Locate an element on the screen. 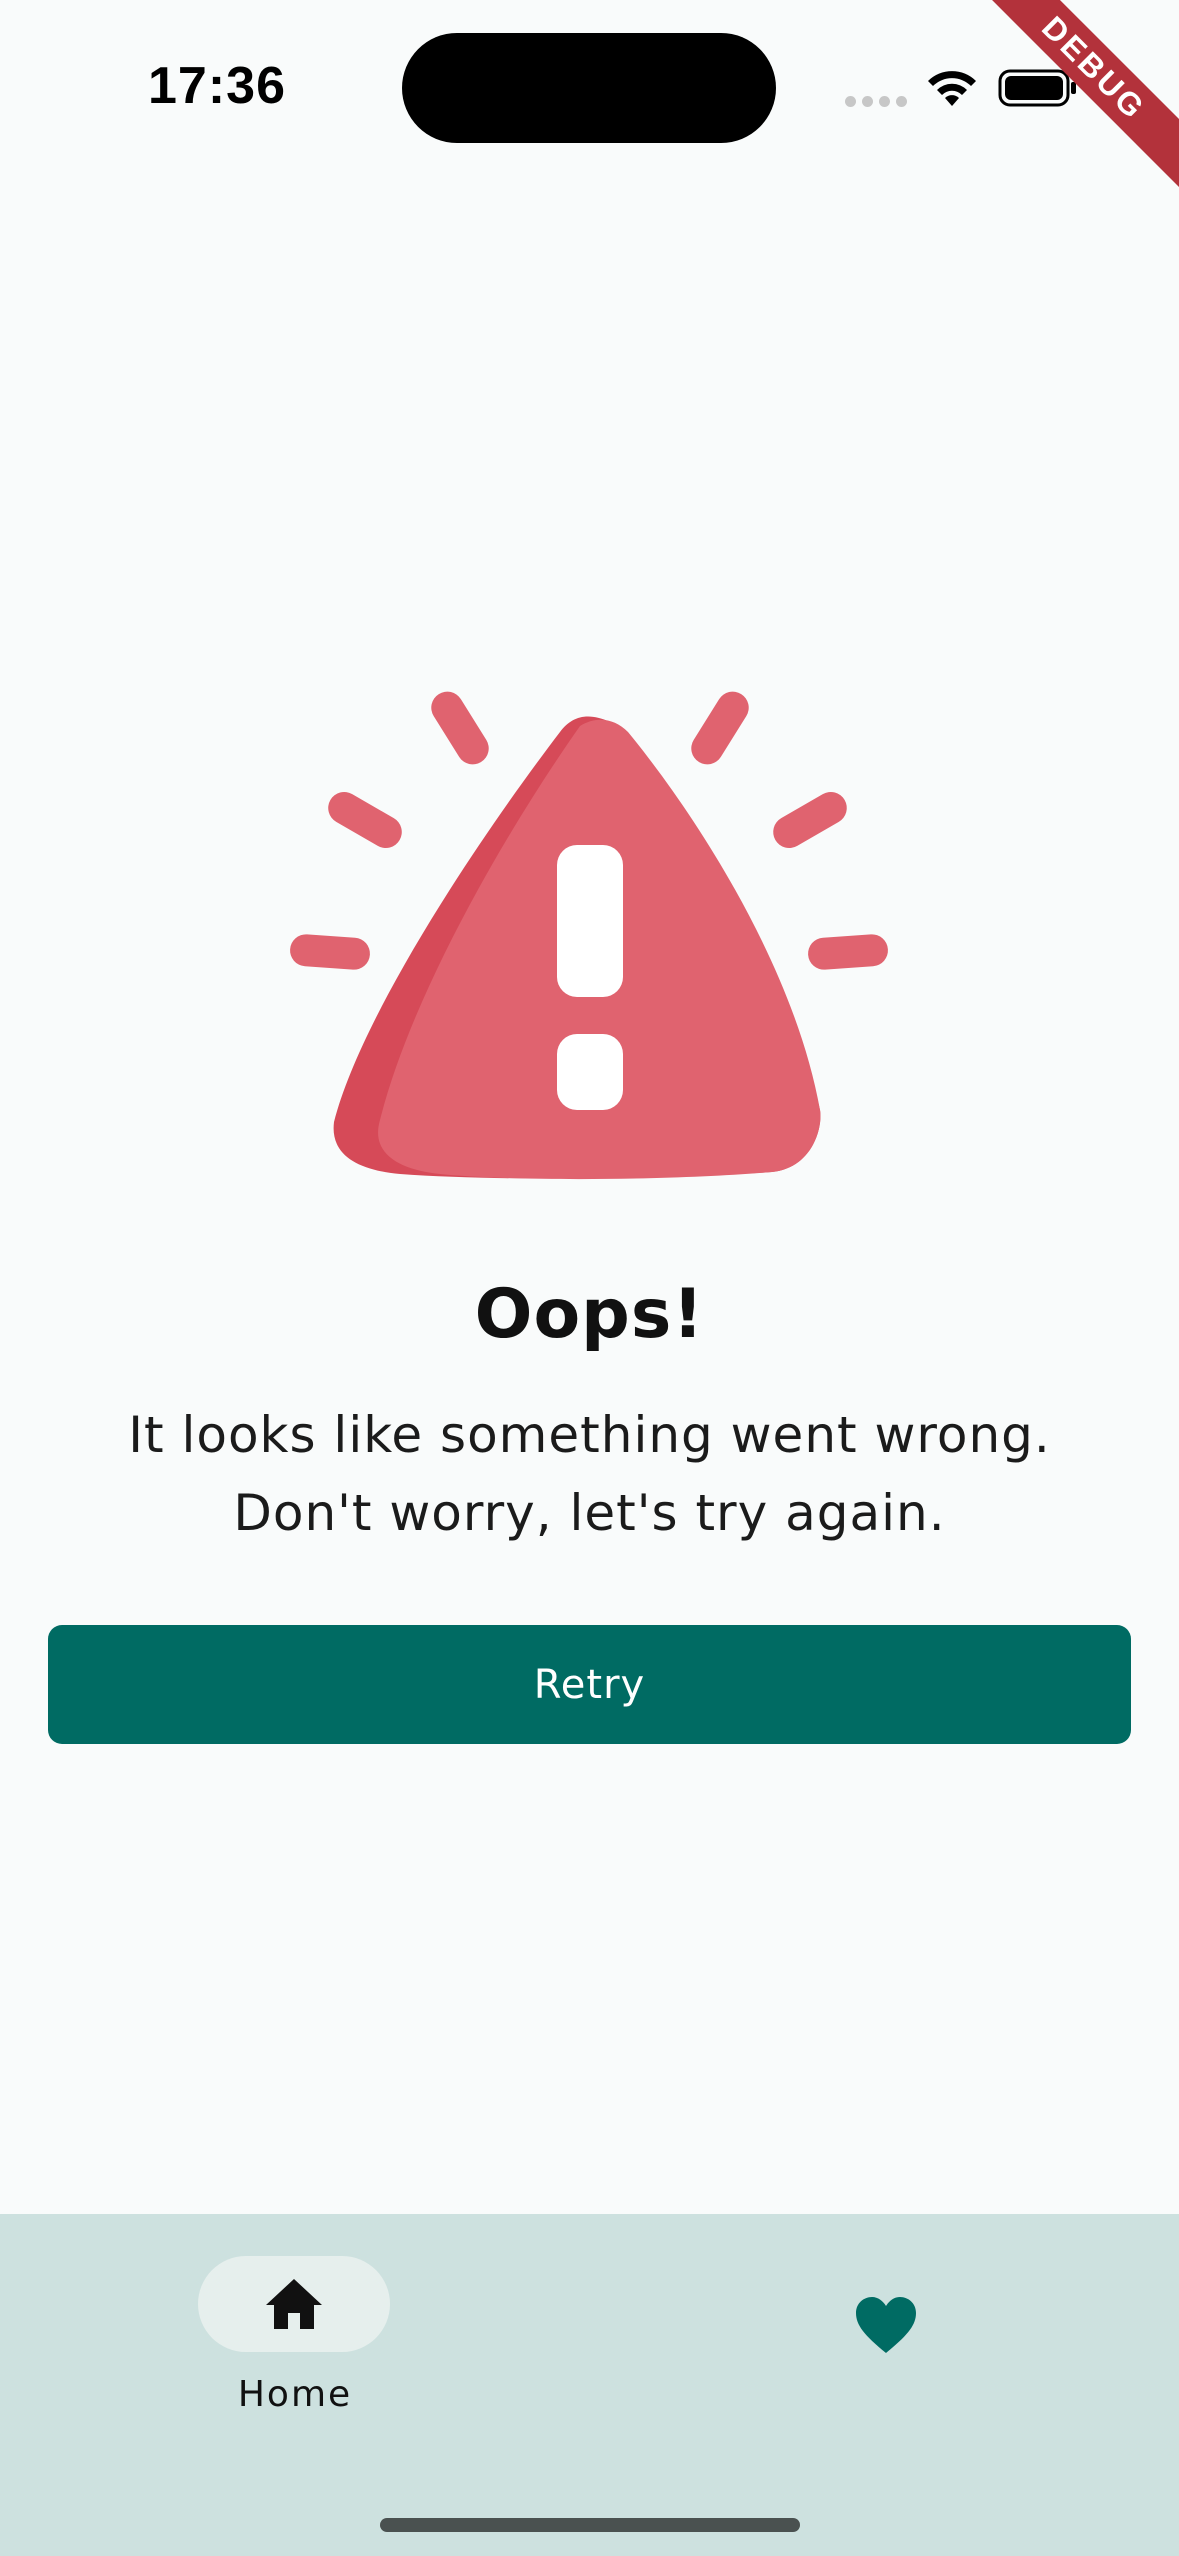 This screenshot has width=1179, height=2556. home-icon is located at coordinates (294, 2304).